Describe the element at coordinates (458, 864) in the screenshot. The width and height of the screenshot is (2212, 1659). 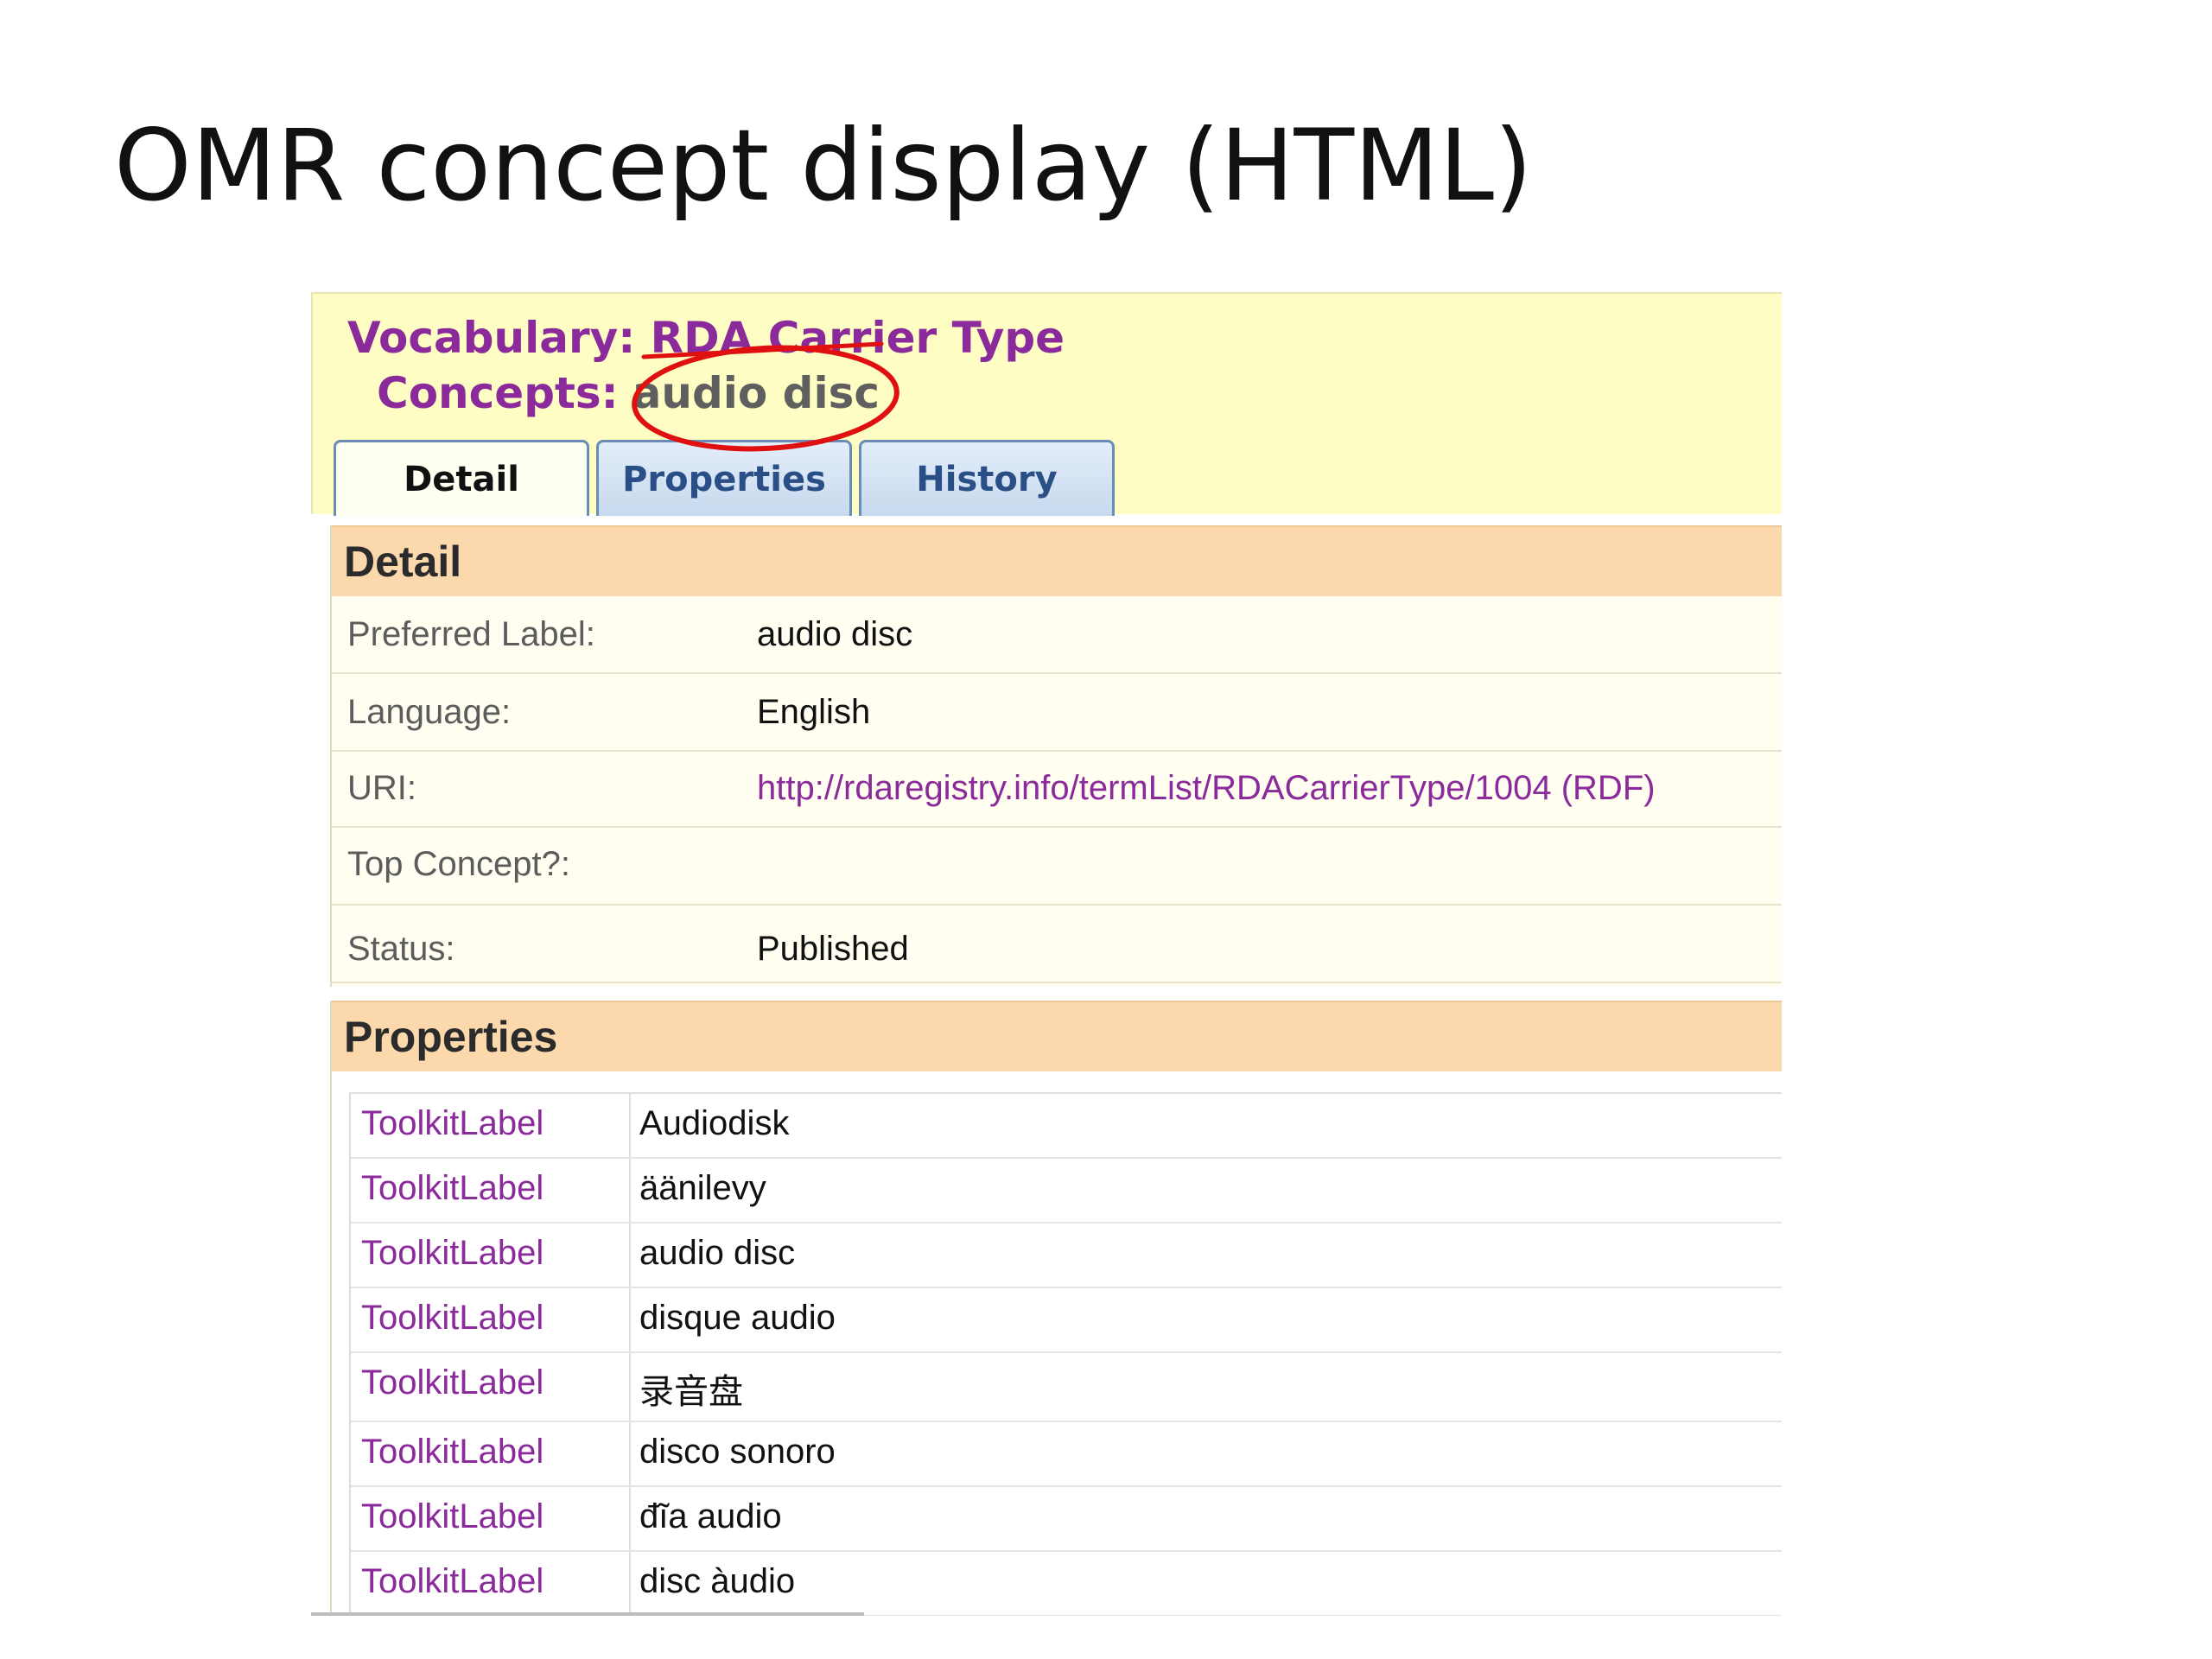
I see `detail-label: Top Concept?:` at that location.